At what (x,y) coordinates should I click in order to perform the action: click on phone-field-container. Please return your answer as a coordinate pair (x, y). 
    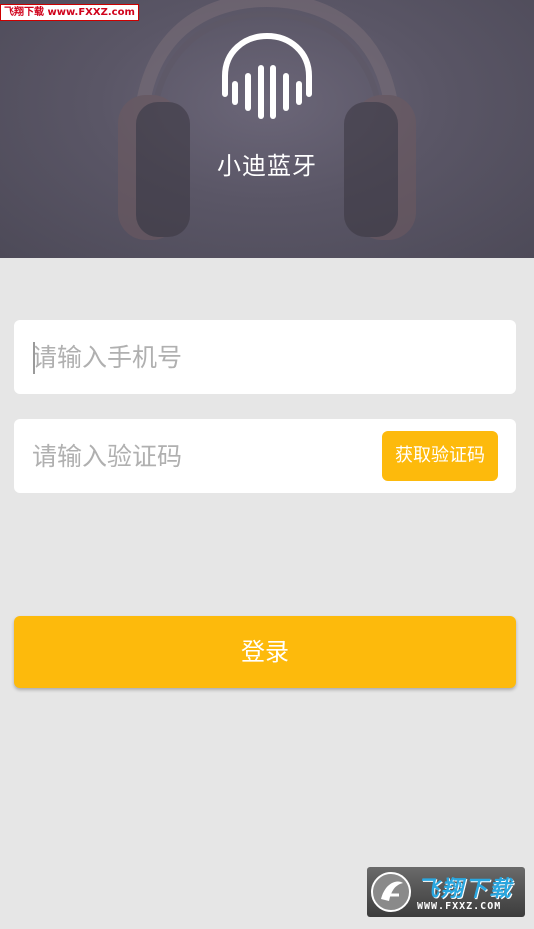
    Looking at the image, I should click on (265, 357).